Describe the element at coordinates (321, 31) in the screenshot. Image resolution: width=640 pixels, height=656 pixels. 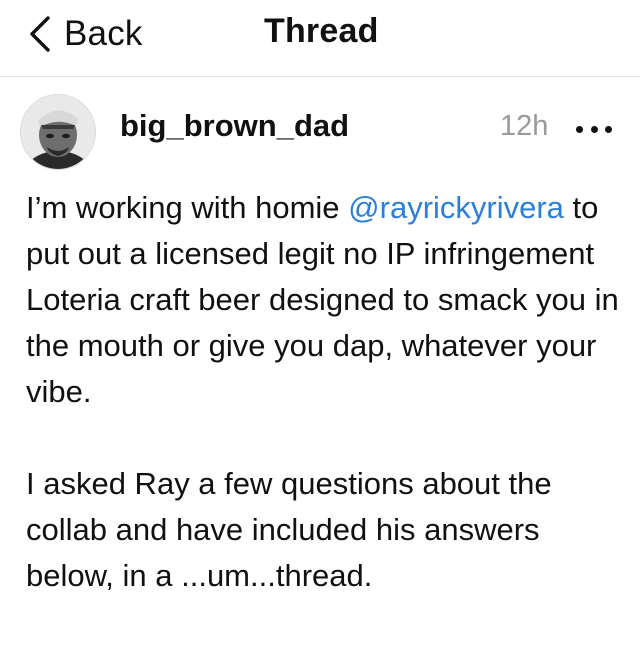
I see `page-title: Thread` at that location.